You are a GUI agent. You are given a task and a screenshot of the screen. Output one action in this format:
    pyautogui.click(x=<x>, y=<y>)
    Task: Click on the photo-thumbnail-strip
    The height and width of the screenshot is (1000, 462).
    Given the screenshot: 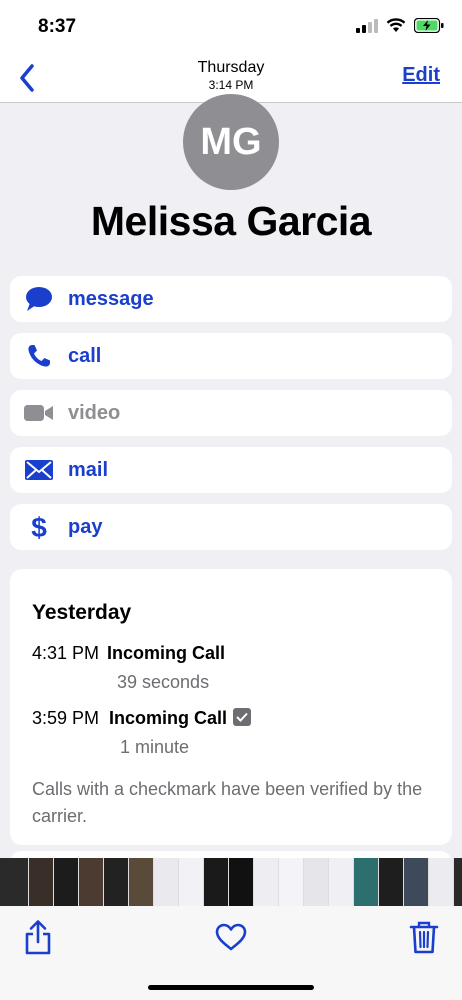 What is the action you would take?
    pyautogui.click(x=231, y=882)
    